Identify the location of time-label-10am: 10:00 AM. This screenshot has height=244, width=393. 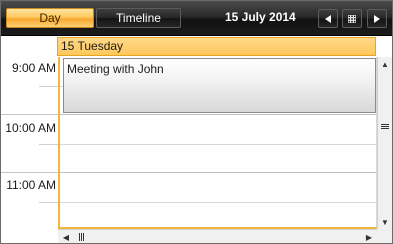
(30, 128).